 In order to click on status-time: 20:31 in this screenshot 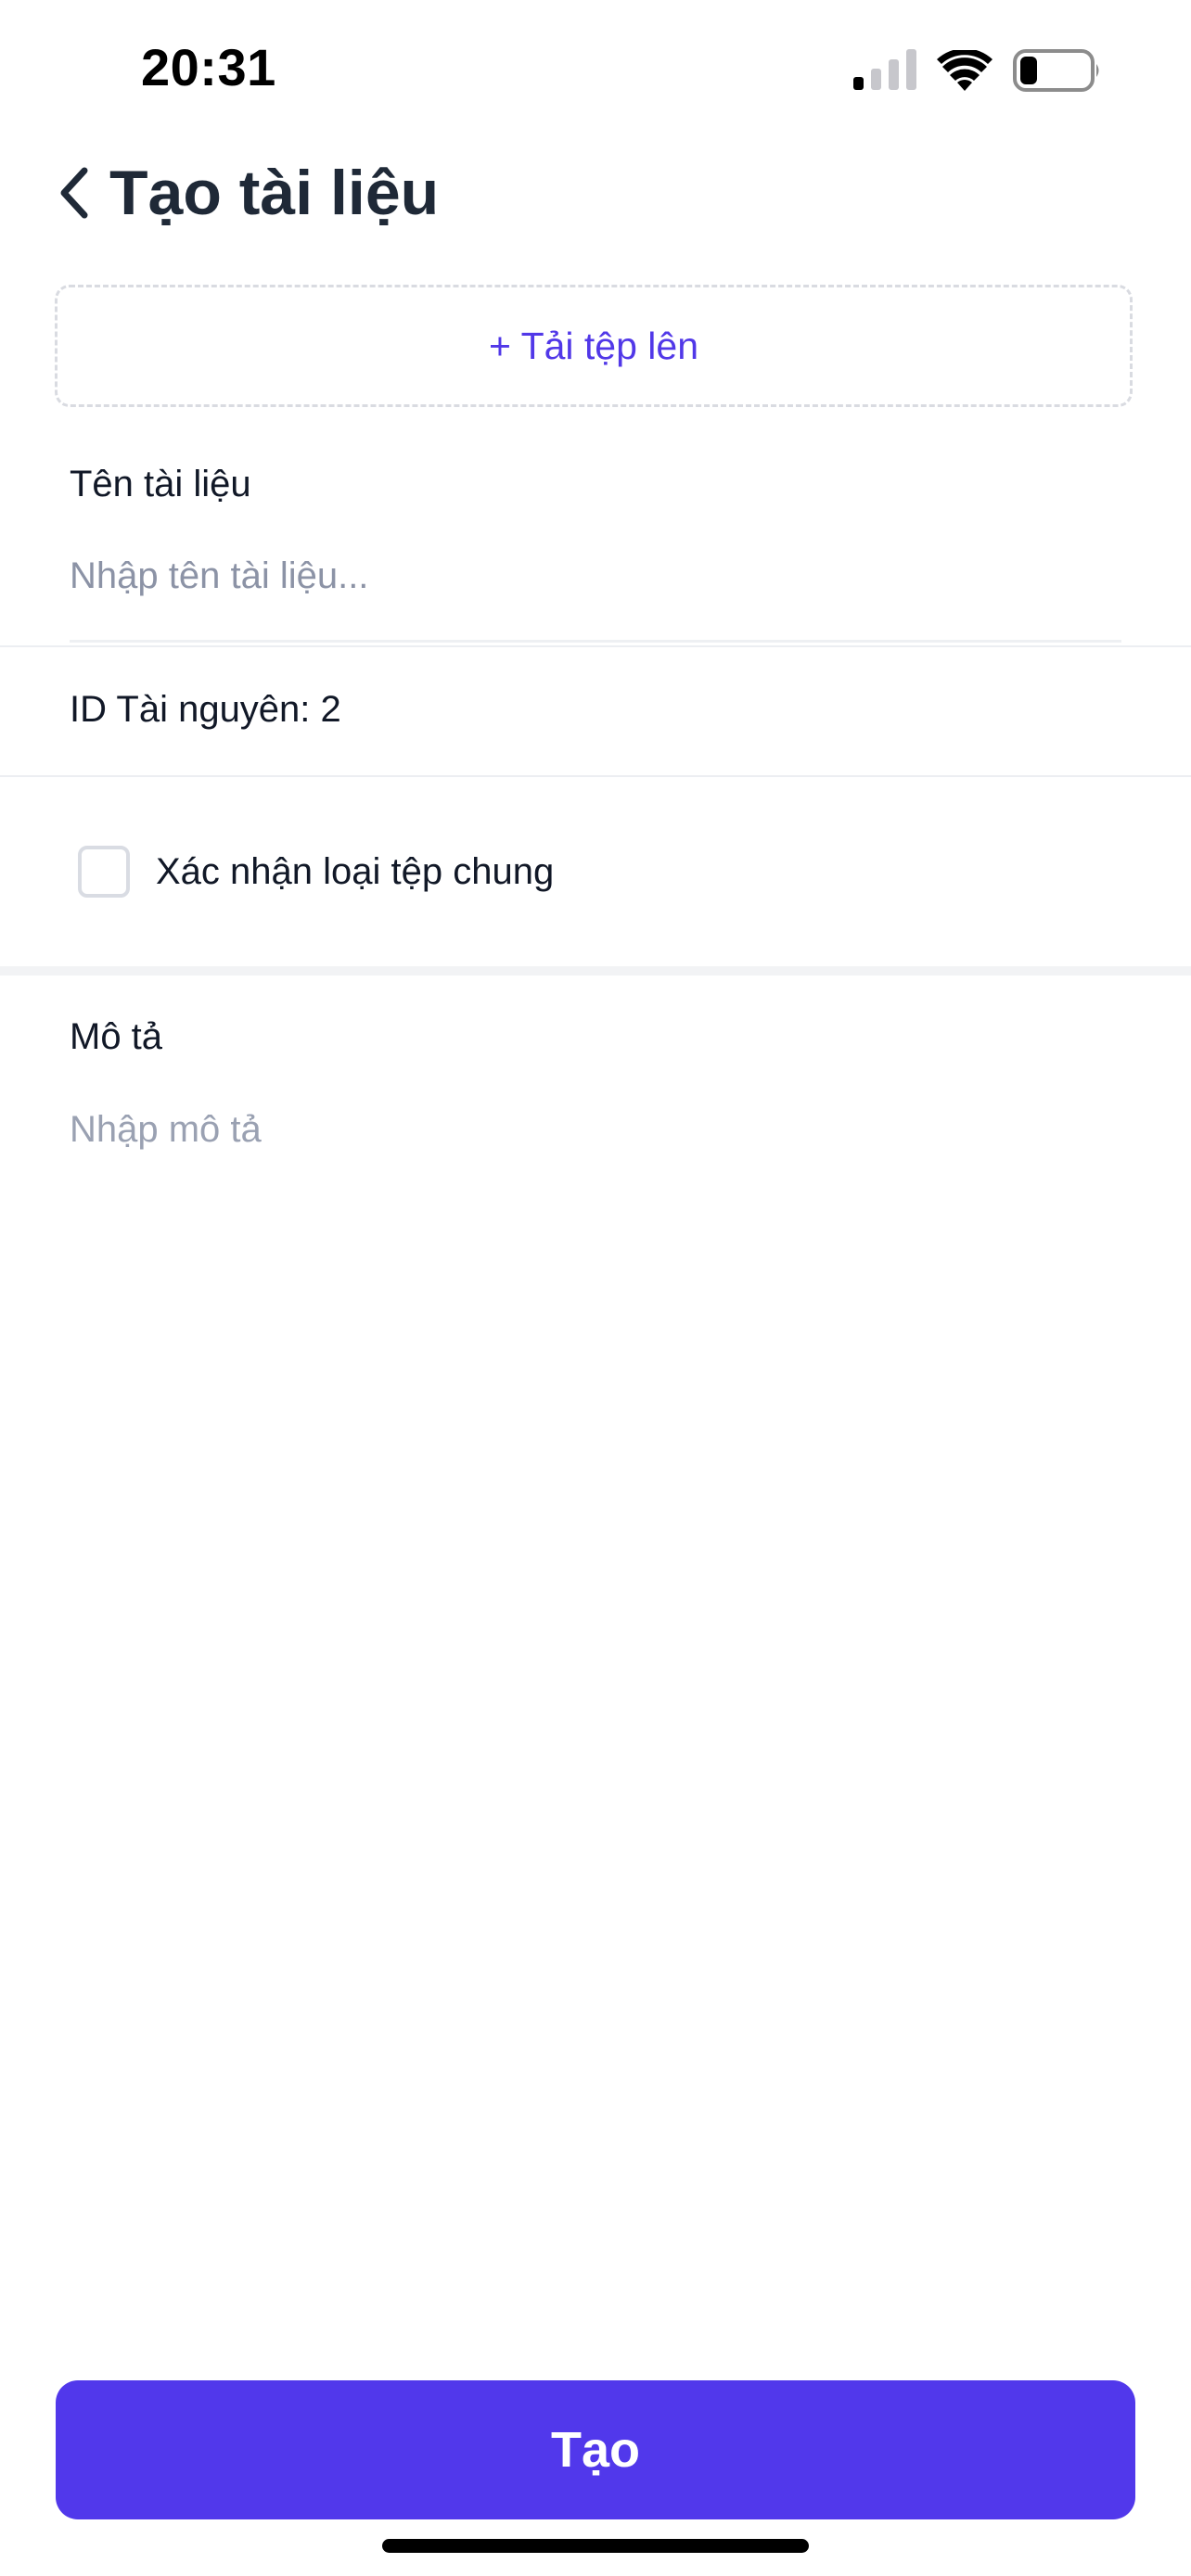, I will do `click(209, 67)`.